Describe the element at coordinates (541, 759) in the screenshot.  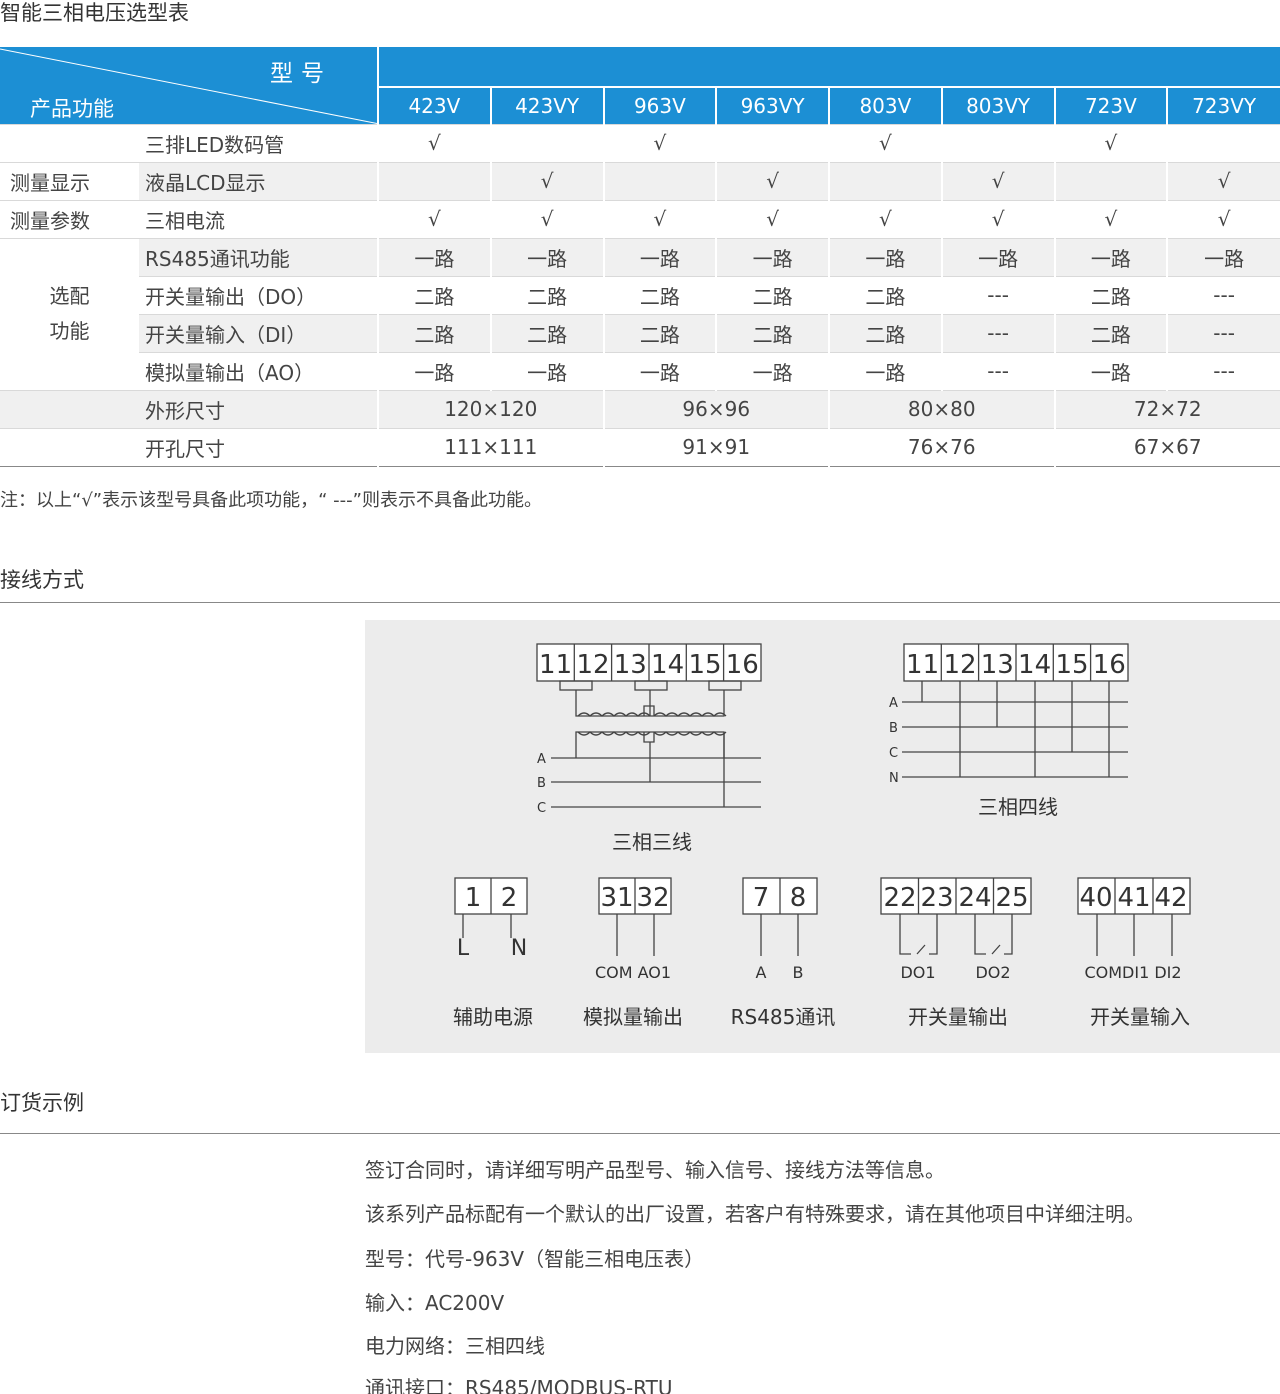
I see `phase-label: A` at that location.